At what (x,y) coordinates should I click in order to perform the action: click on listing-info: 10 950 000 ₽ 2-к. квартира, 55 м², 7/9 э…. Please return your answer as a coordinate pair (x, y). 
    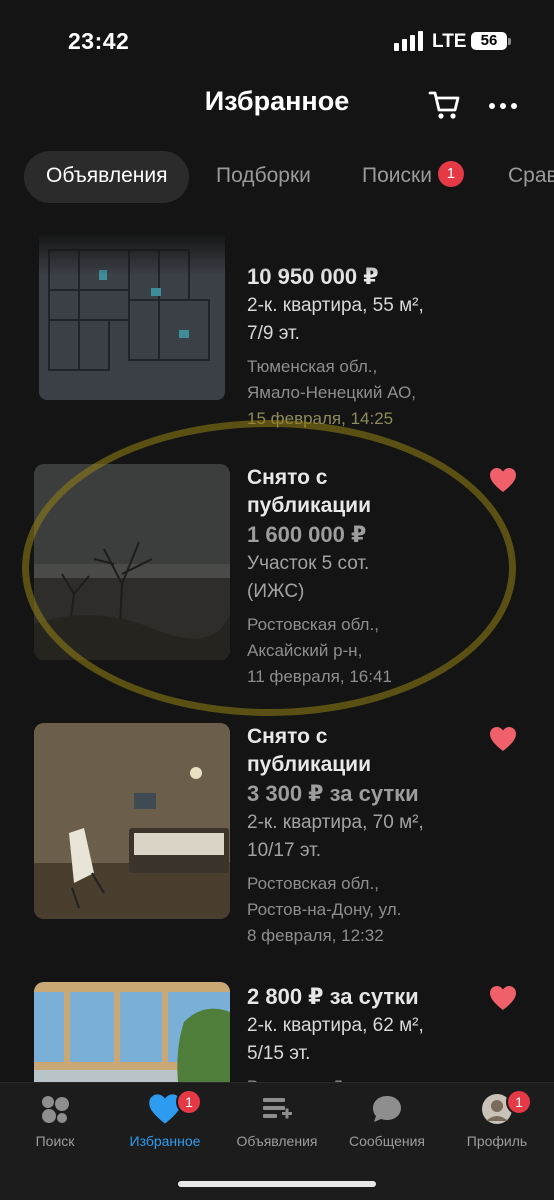
    Looking at the image, I should click on (362, 348).